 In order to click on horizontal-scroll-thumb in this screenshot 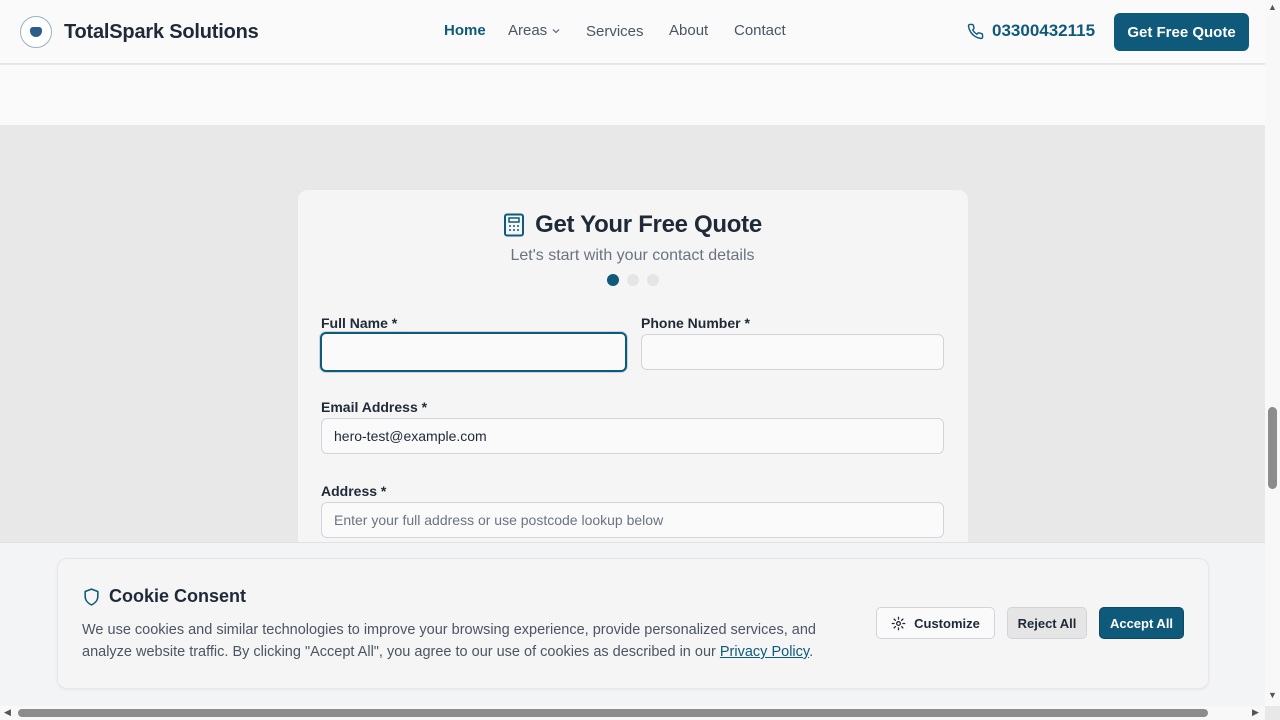, I will do `click(613, 713)`.